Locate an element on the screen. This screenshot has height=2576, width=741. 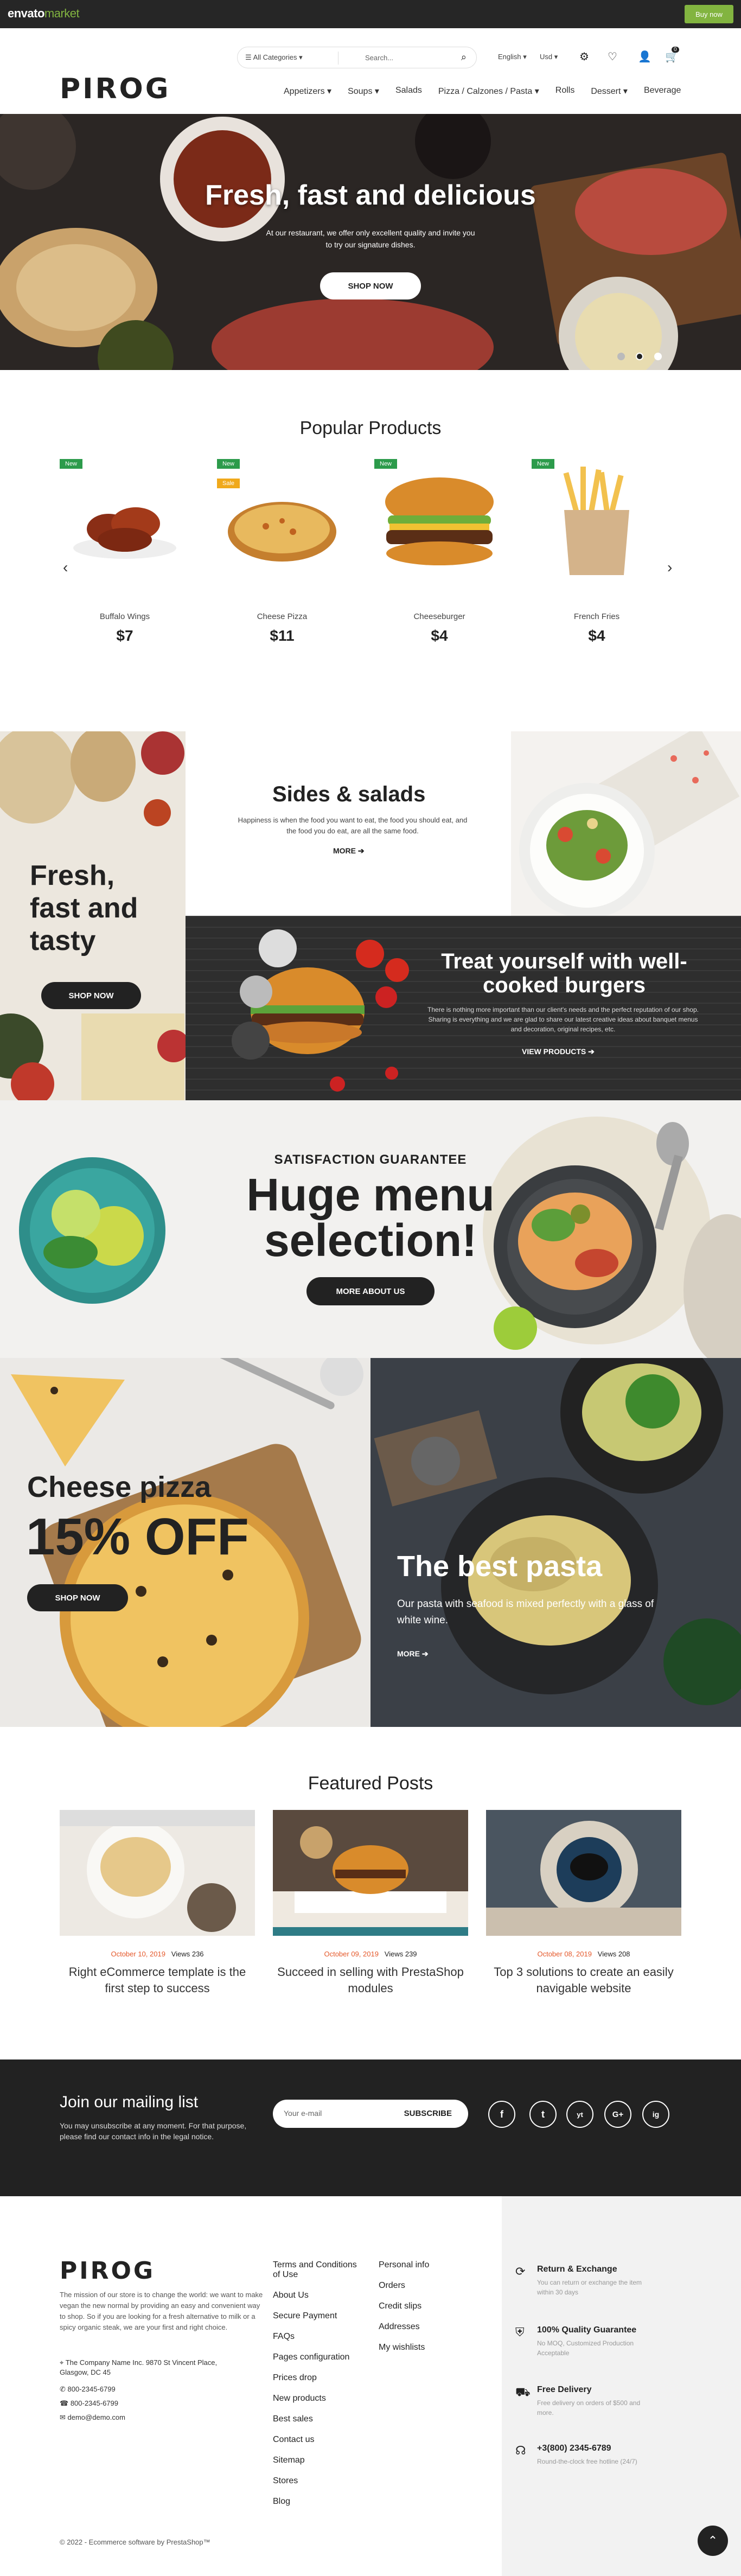
fresh-banner-title: Fresh, fast and tasty is located at coordinates (84, 908).